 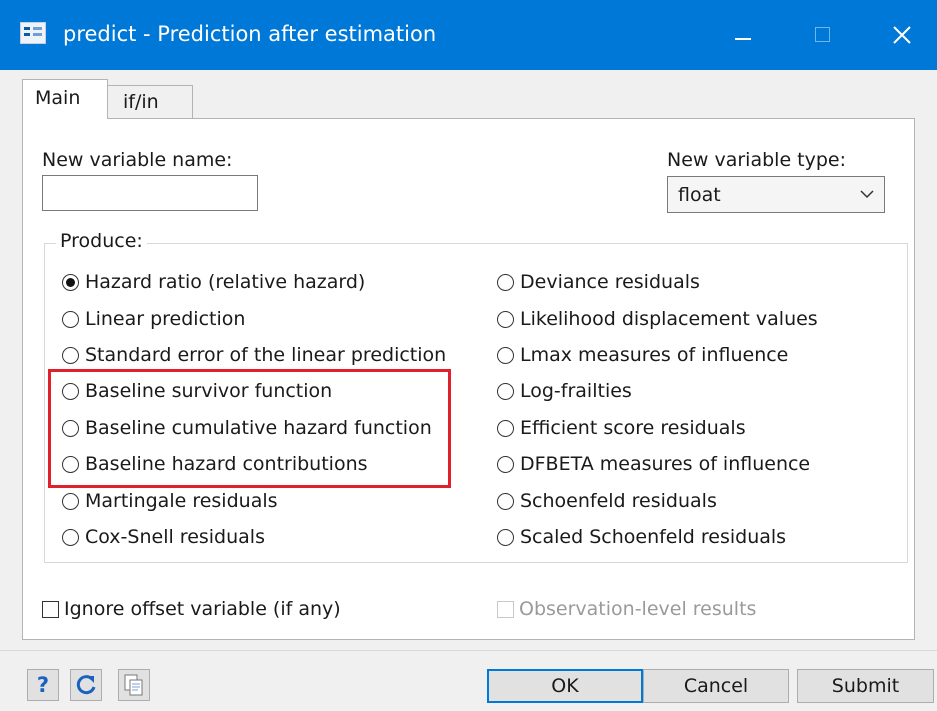 I want to click on reset-button, so click(x=86, y=685).